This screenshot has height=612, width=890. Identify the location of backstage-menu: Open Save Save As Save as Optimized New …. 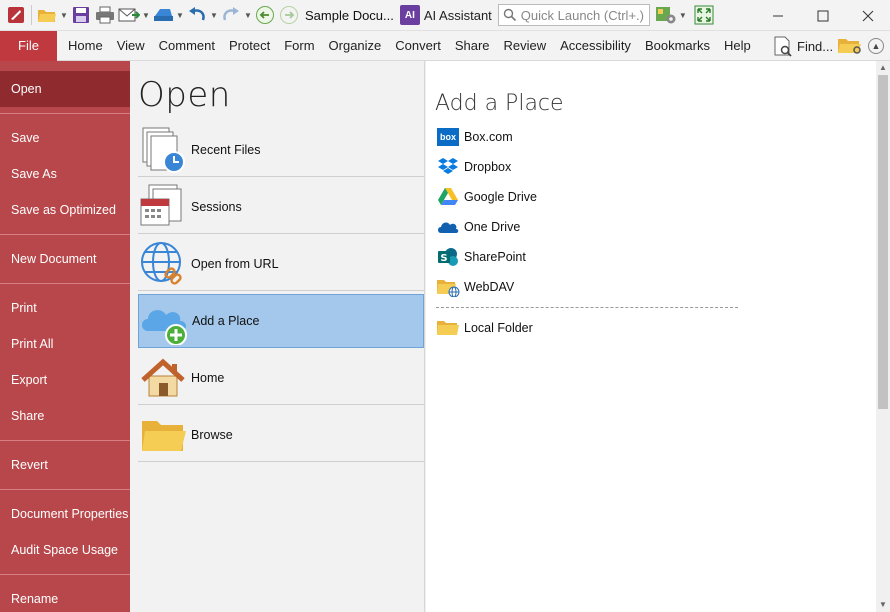
(65, 336).